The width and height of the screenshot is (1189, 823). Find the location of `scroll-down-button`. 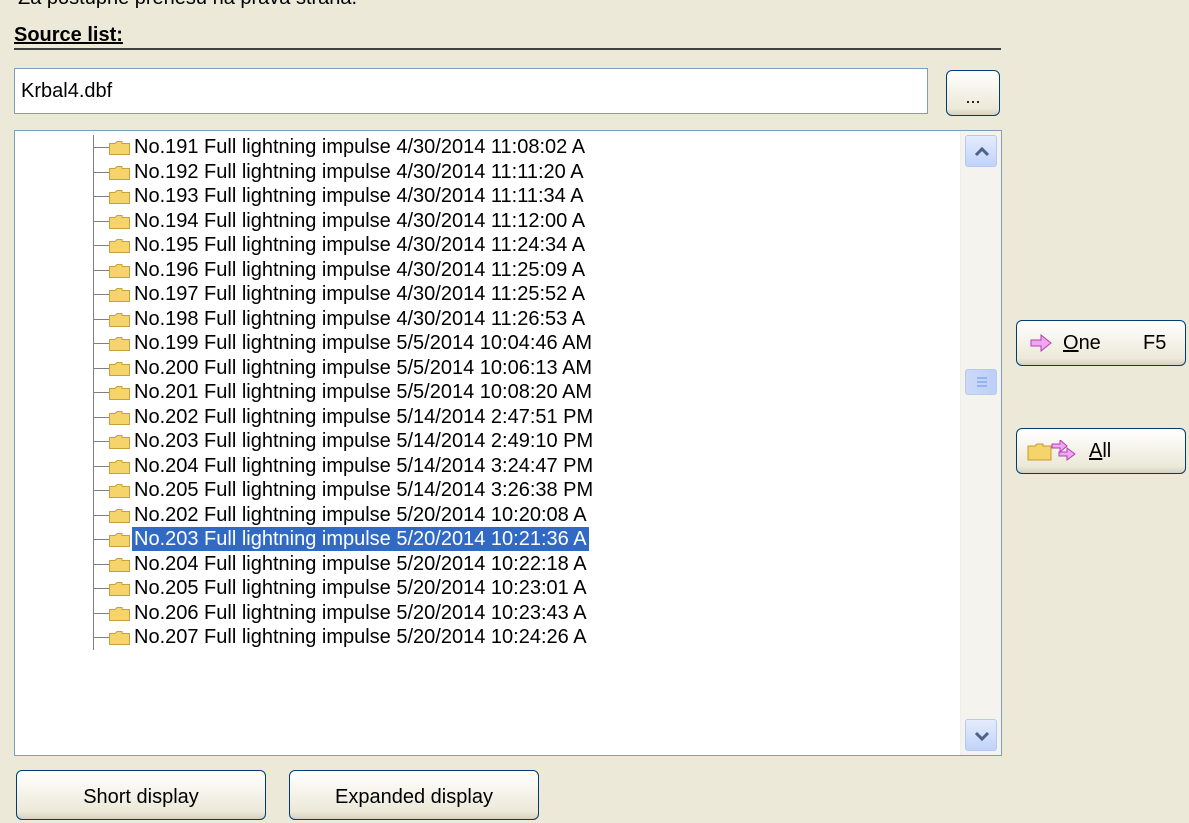

scroll-down-button is located at coordinates (981, 735).